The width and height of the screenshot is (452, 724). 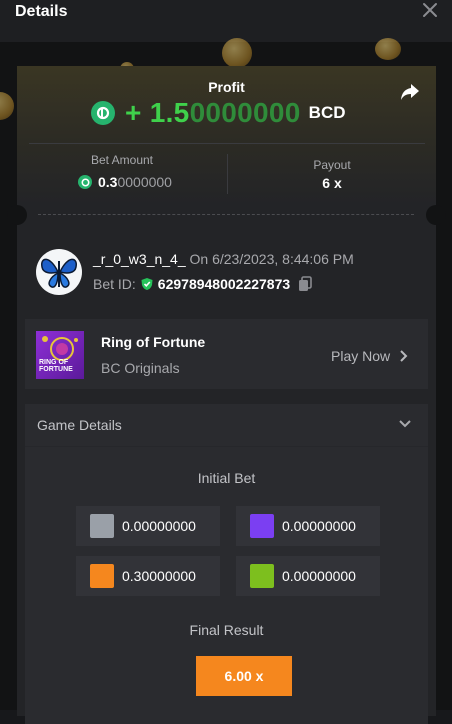 What do you see at coordinates (144, 182) in the screenshot?
I see `bet-amount-rest: 0000000` at bounding box center [144, 182].